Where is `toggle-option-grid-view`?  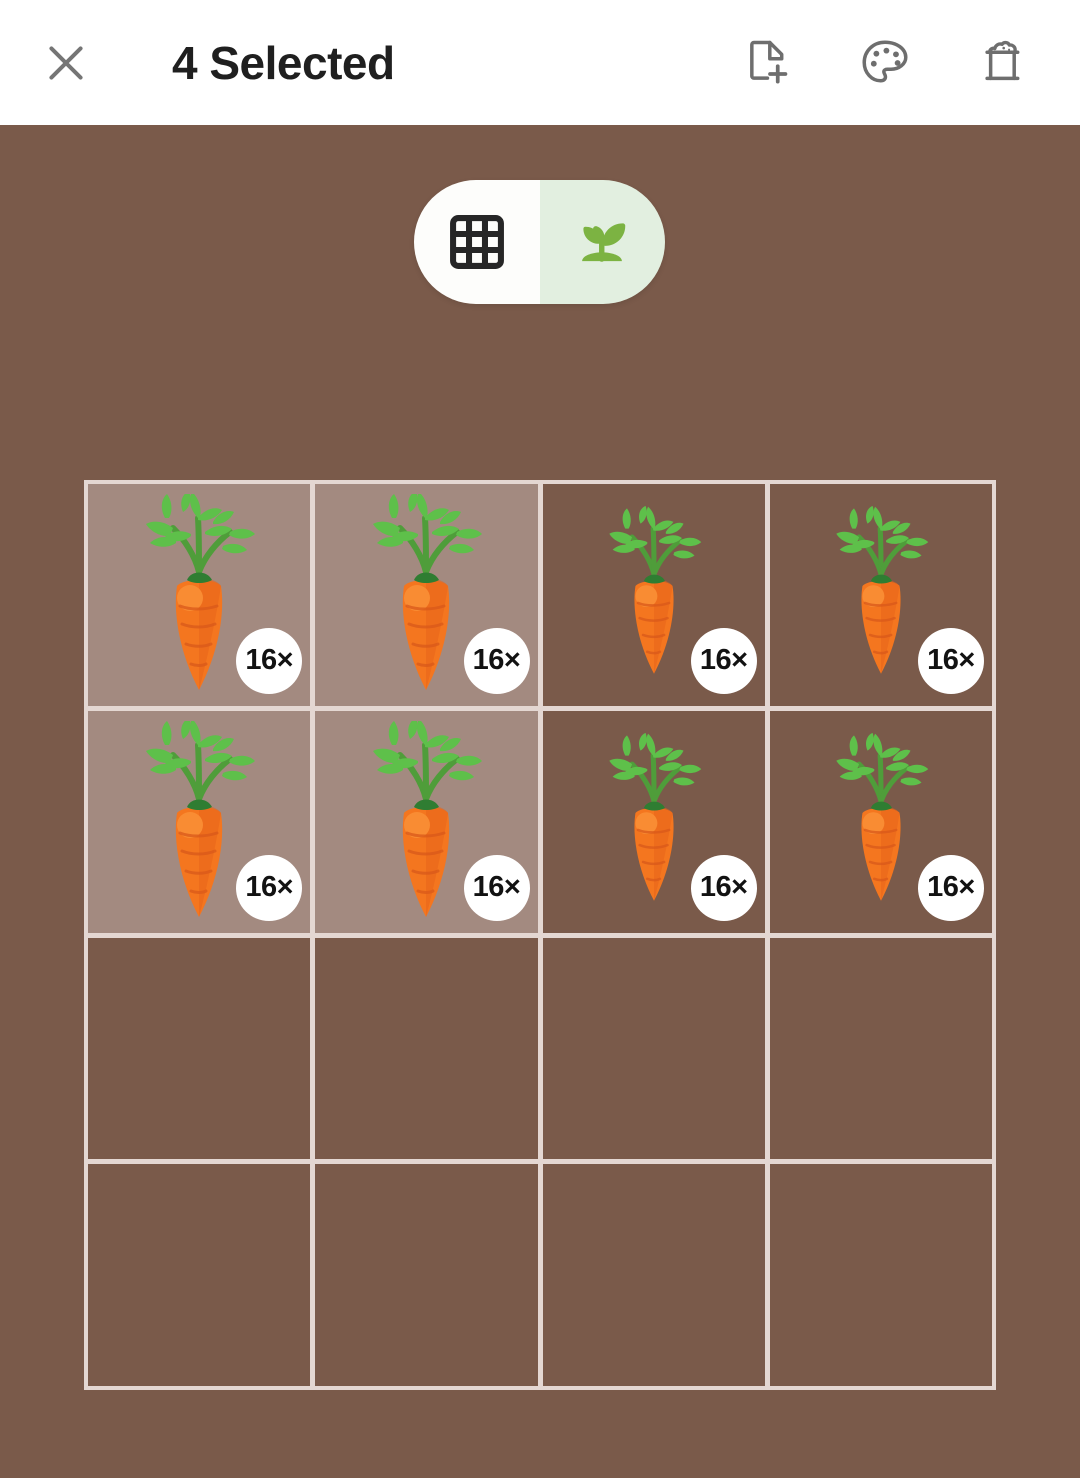
toggle-option-grid-view is located at coordinates (477, 242).